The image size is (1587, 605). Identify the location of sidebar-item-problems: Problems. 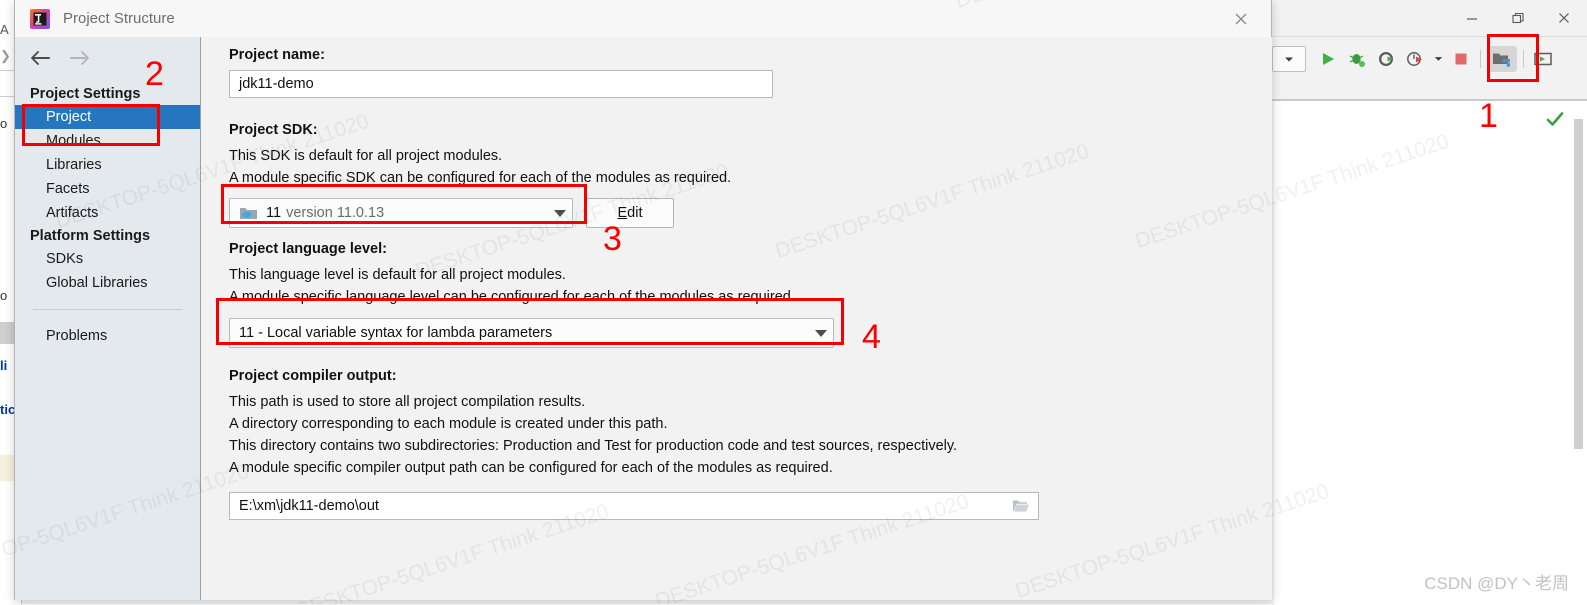
(107, 336).